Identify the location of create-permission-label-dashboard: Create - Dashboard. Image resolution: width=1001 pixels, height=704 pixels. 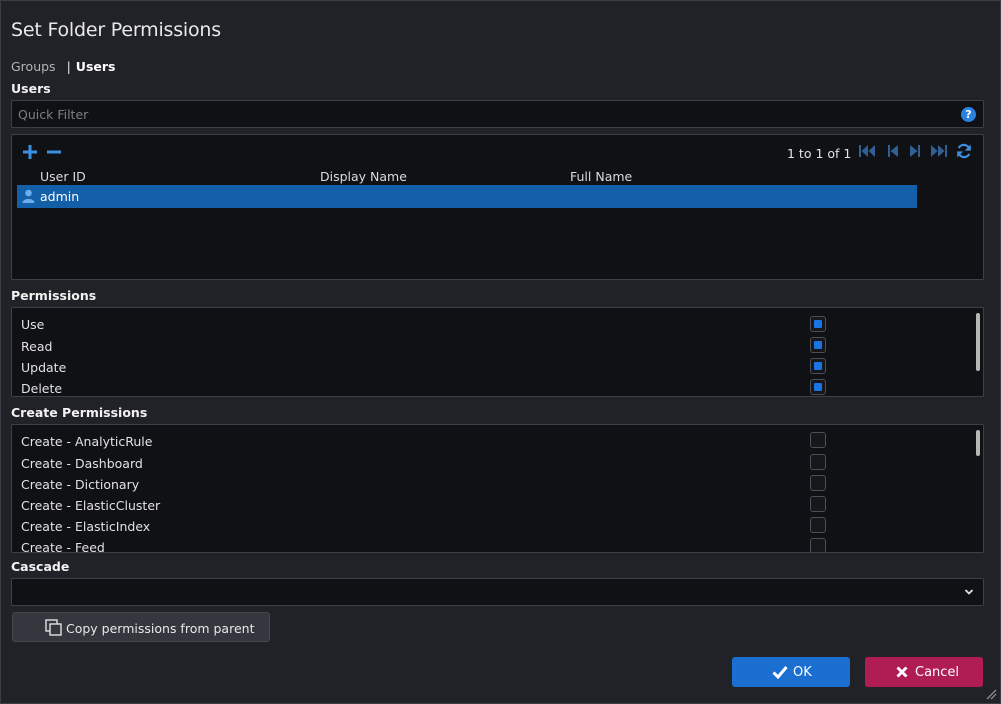
(82, 463).